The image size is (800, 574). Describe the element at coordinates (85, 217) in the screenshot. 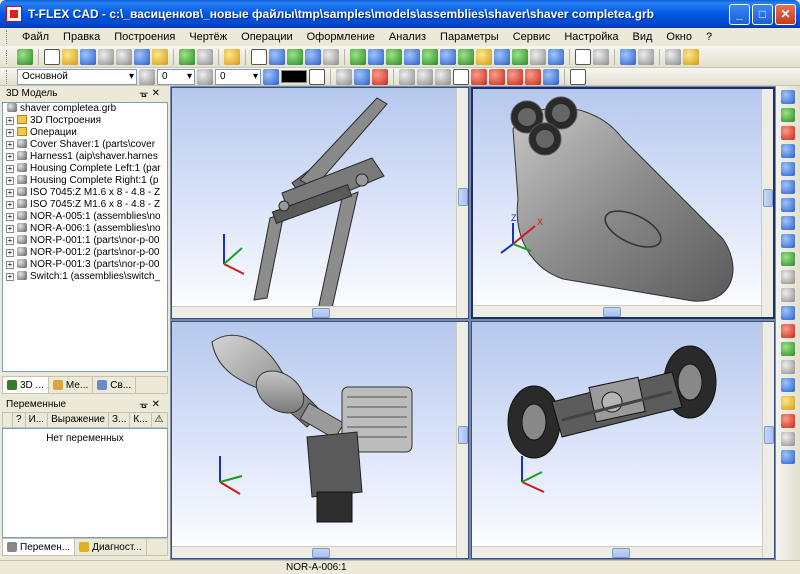

I see `tree-item: + NOR-A-005:1 (assemblies\no` at that location.